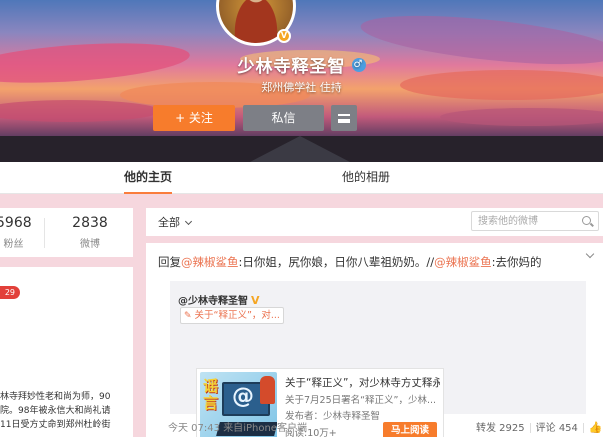  I want to click on fans-stat: 5968 粉丝, so click(16, 232).